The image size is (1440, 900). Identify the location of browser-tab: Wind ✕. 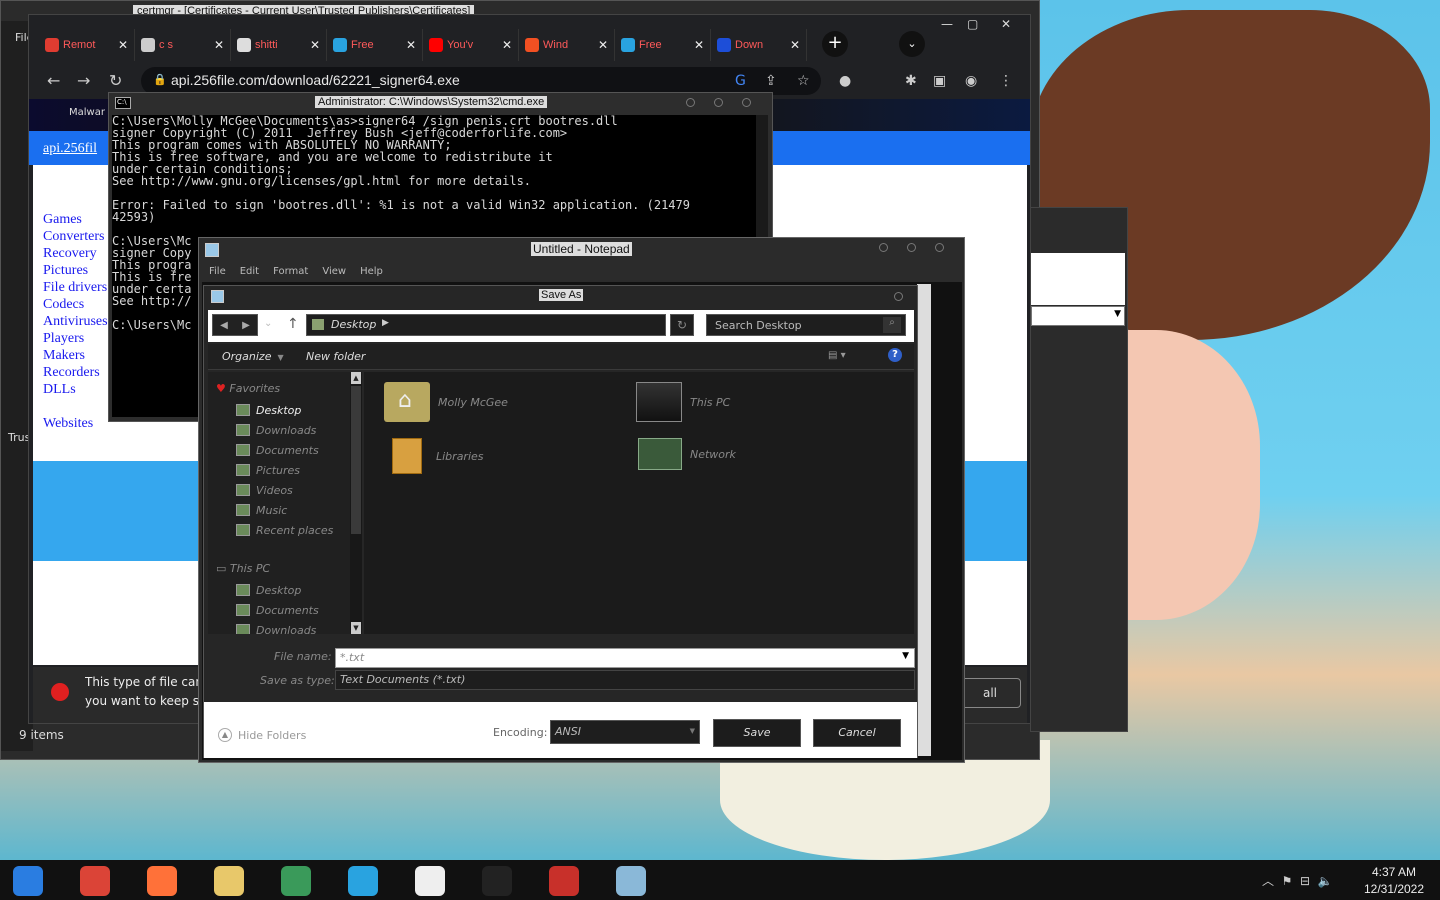
(567, 45).